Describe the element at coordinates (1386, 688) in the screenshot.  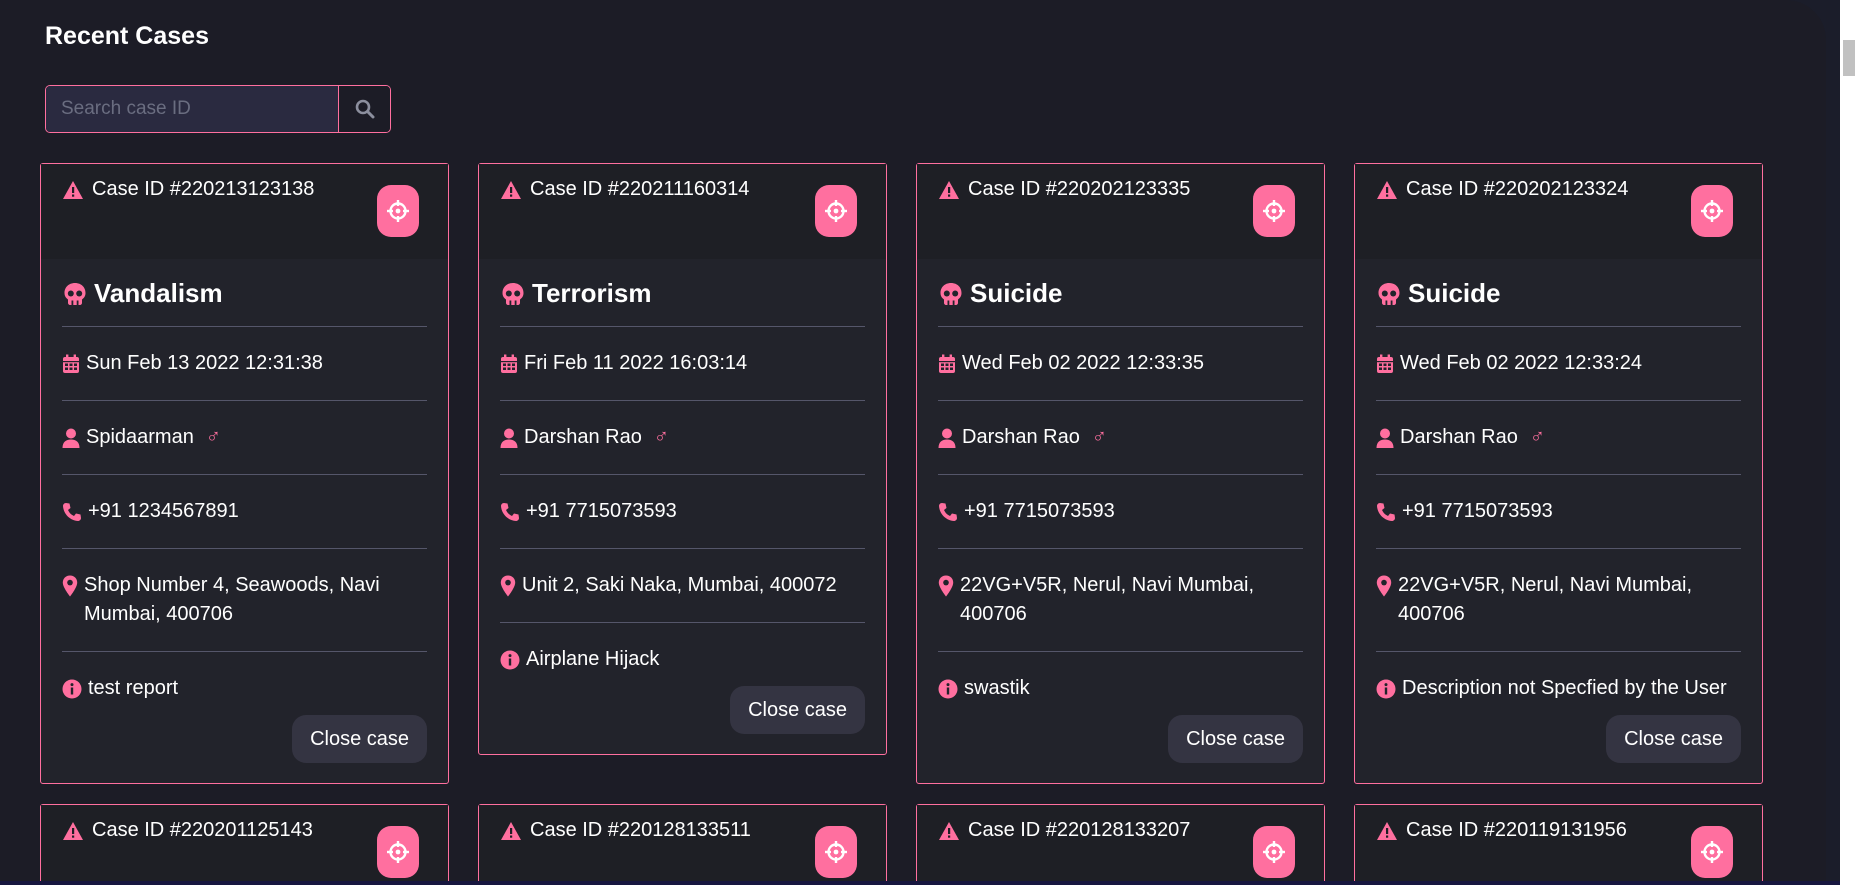
I see `info-icon` at that location.